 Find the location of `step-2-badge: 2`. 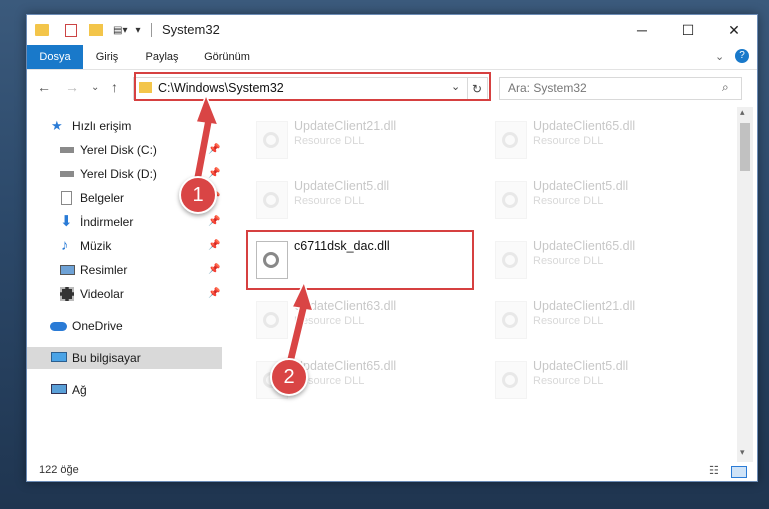

step-2-badge: 2 is located at coordinates (289, 377).